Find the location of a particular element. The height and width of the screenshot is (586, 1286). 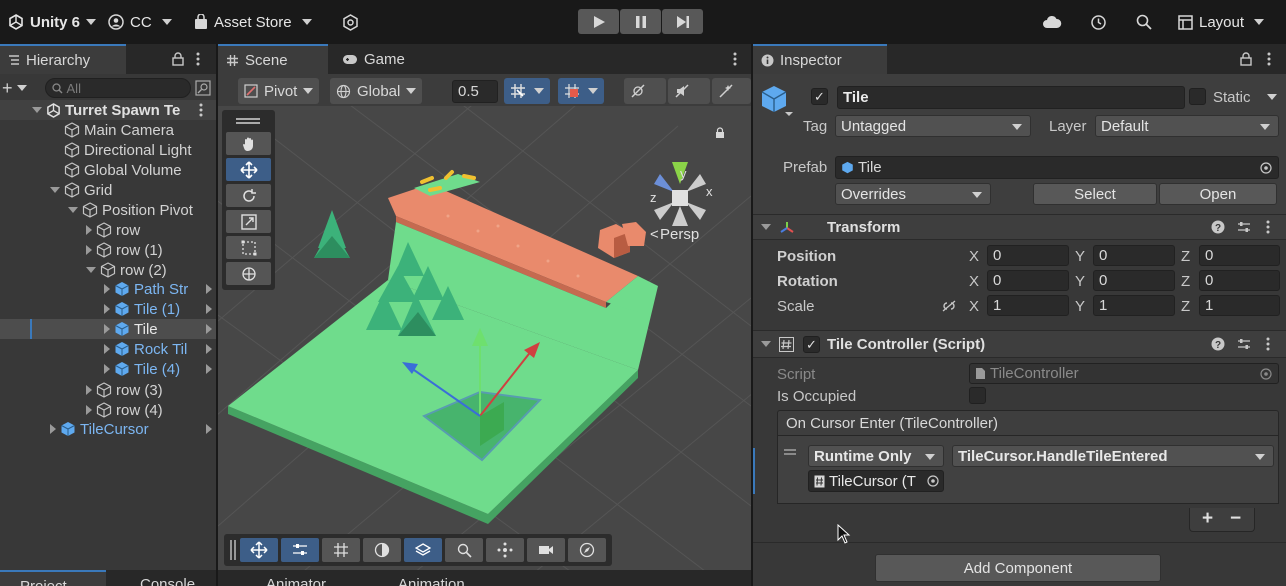

tree-item-row-1: row (1) is located at coordinates (124, 250).